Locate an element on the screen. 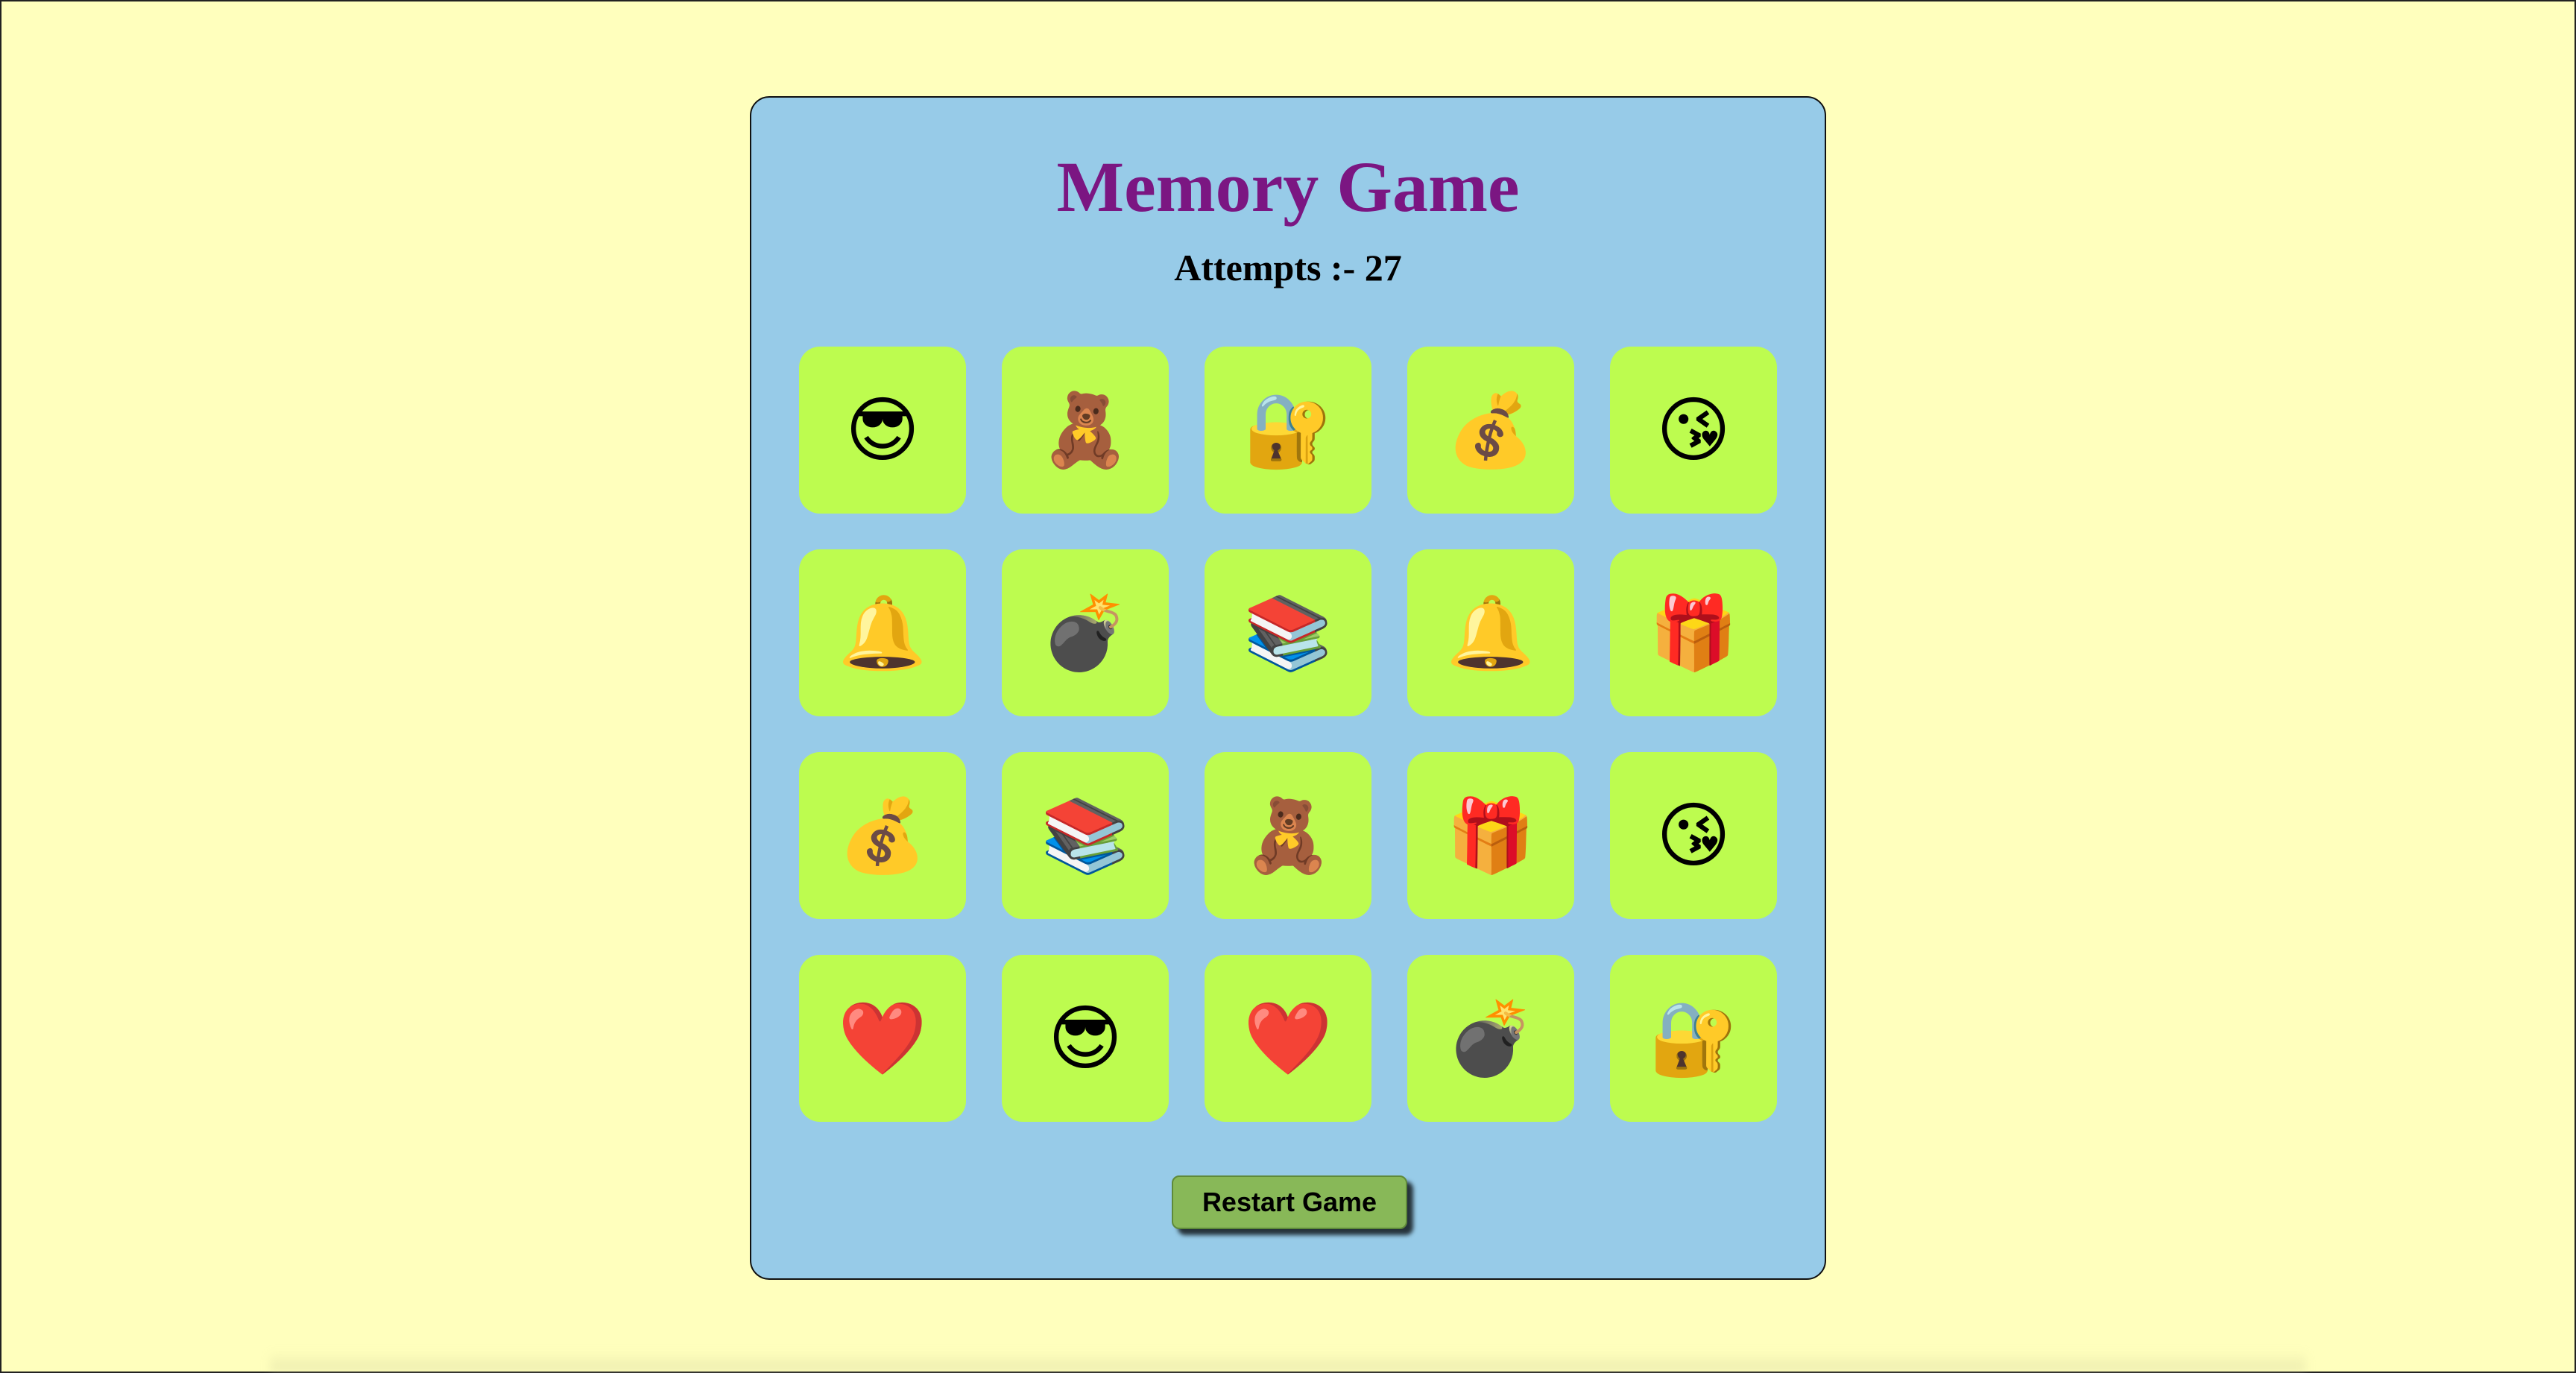 Image resolution: width=2576 pixels, height=1373 pixels. page-title: Memory Game is located at coordinates (1288, 187).